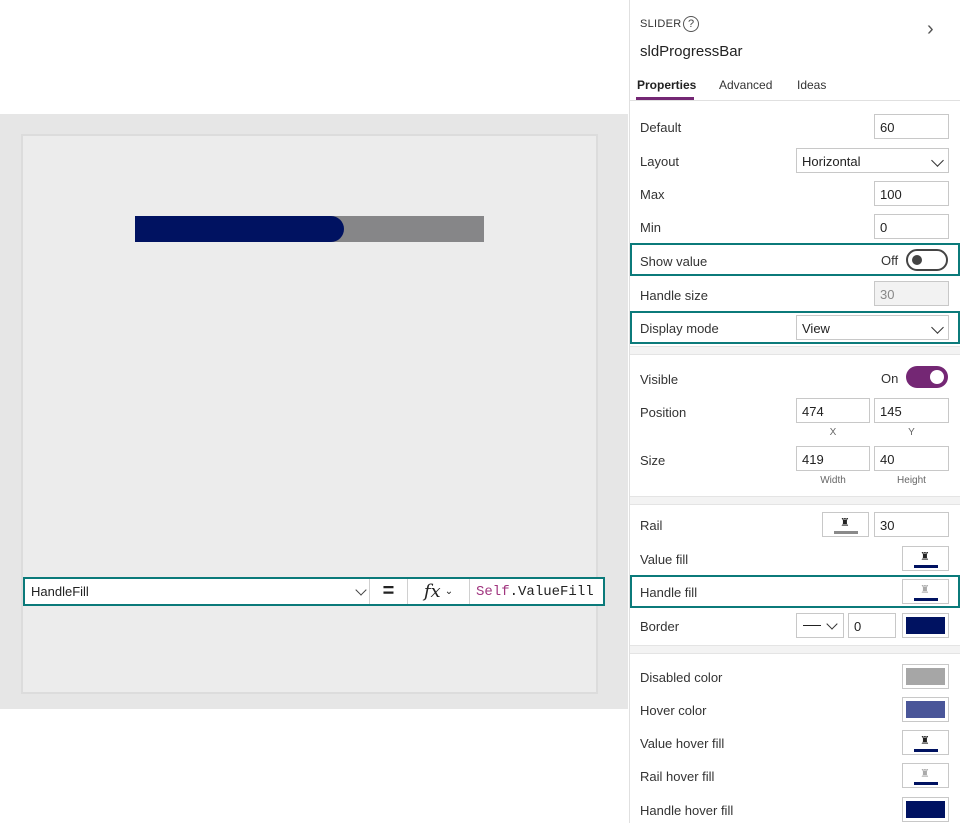 The image size is (960, 823). Describe the element at coordinates (660, 161) in the screenshot. I see `layout-label: Layout` at that location.